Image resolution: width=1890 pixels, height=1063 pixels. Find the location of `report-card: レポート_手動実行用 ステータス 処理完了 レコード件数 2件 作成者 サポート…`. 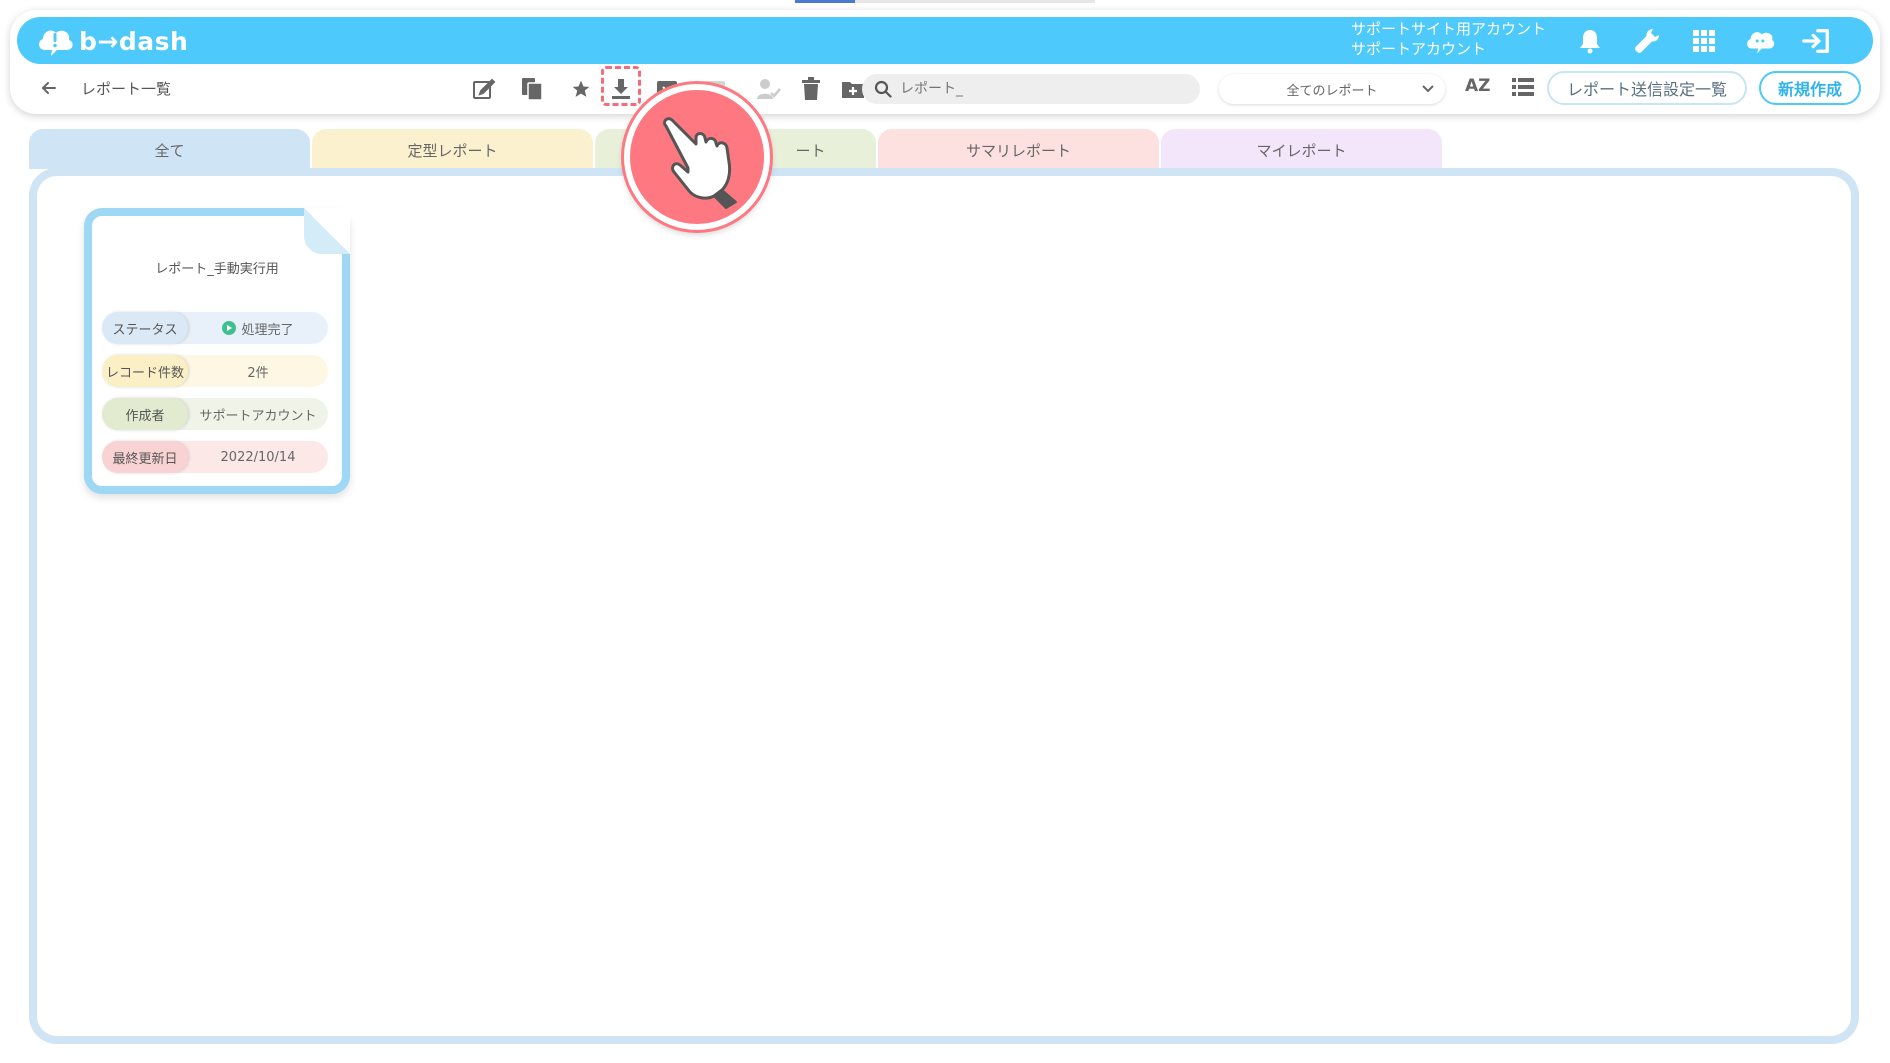

report-card: レポート_手動実行用 ステータス 処理完了 レコード件数 2件 作成者 サポート… is located at coordinates (217, 351).